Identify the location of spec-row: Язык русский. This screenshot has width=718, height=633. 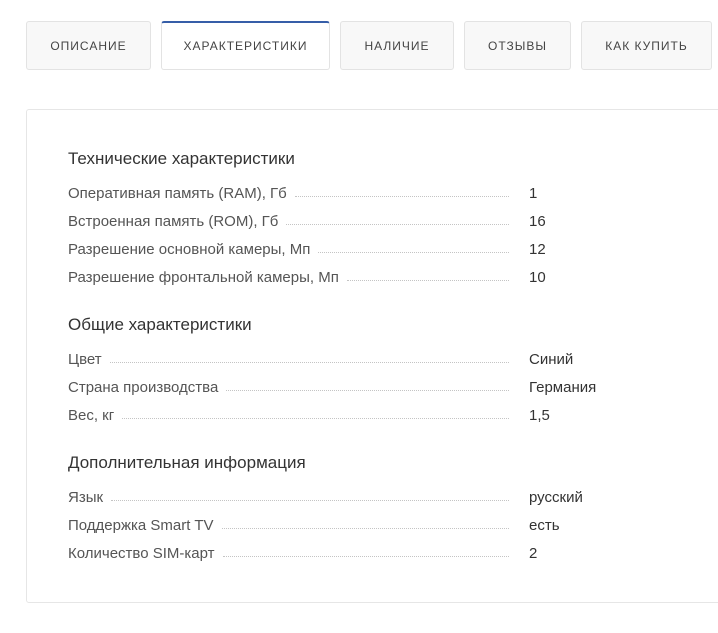
(345, 497).